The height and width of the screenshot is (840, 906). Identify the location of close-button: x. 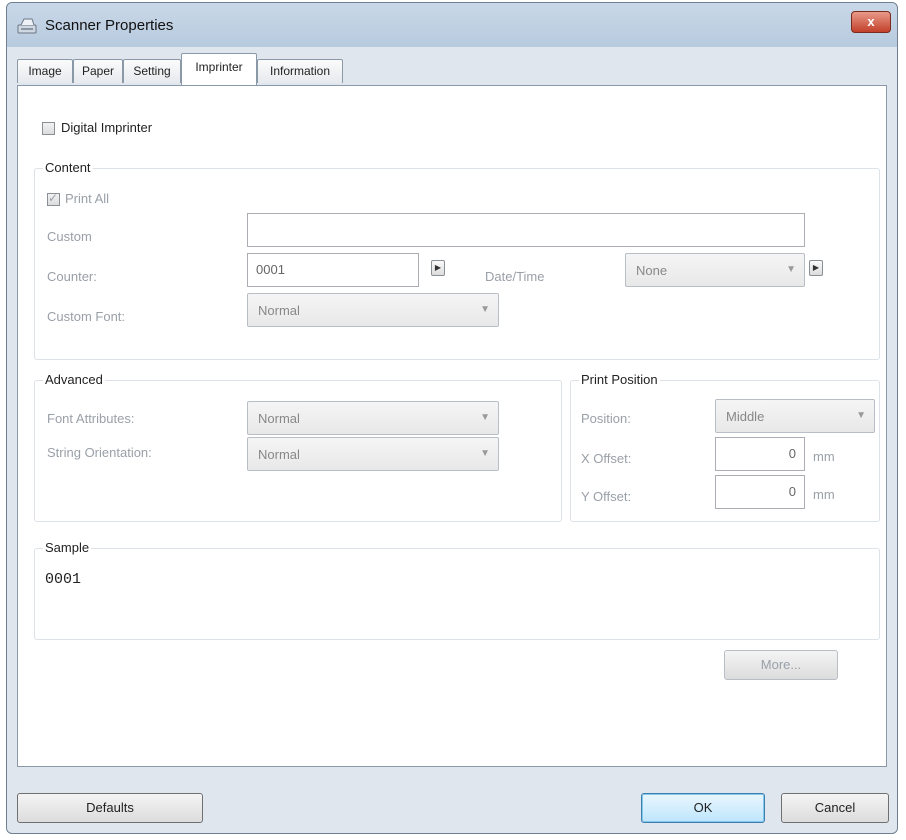
(871, 22).